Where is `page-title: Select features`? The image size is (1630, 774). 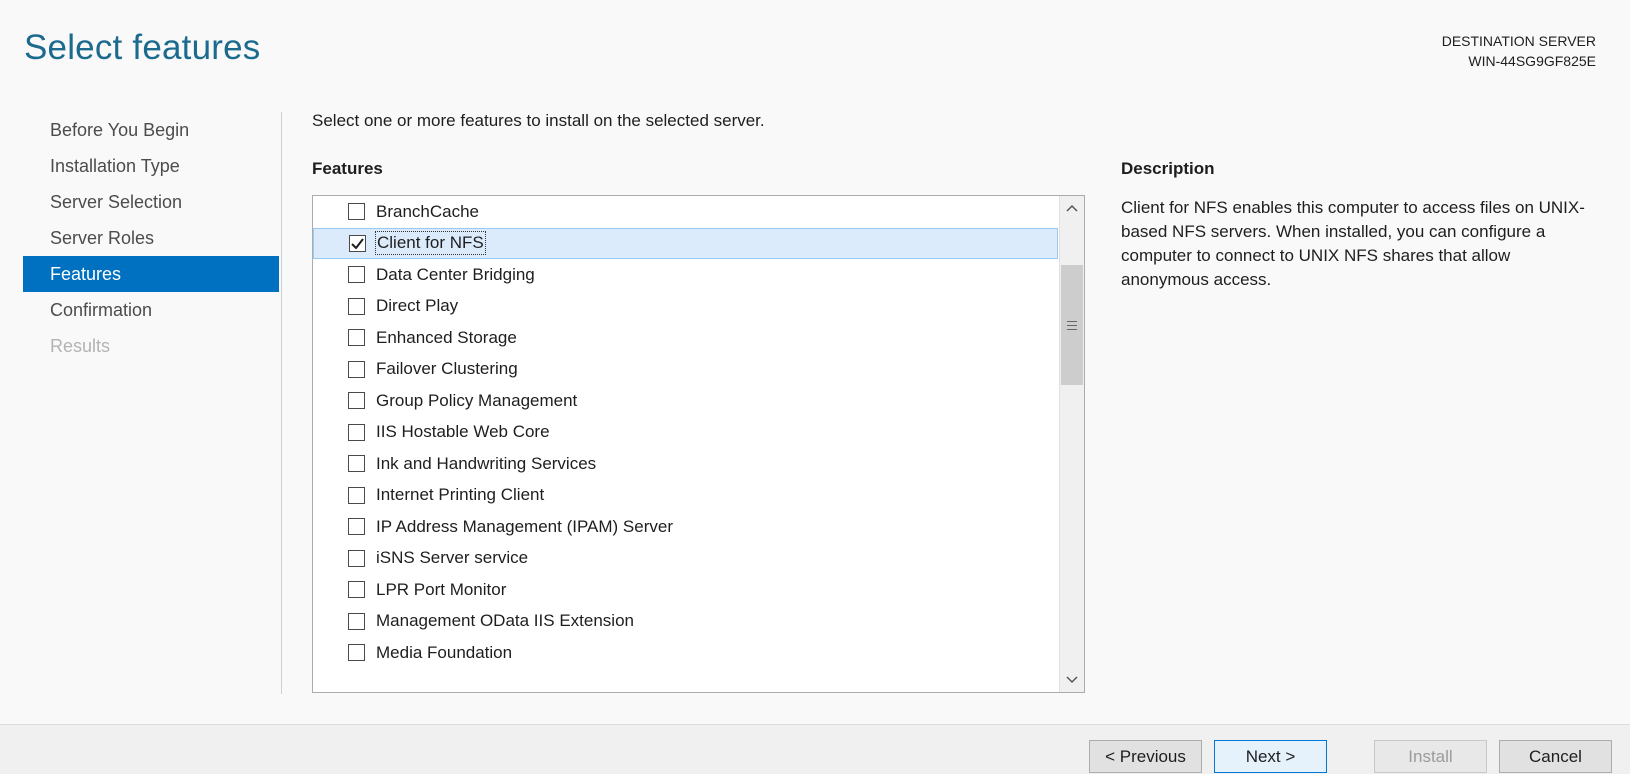 page-title: Select features is located at coordinates (142, 47).